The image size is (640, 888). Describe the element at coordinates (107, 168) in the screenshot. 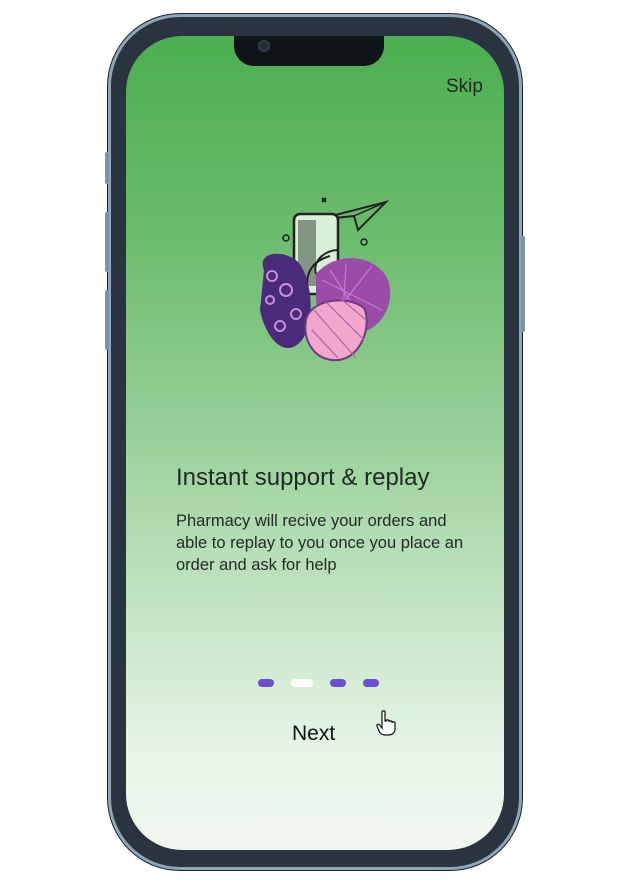

I see `mute-switch` at that location.